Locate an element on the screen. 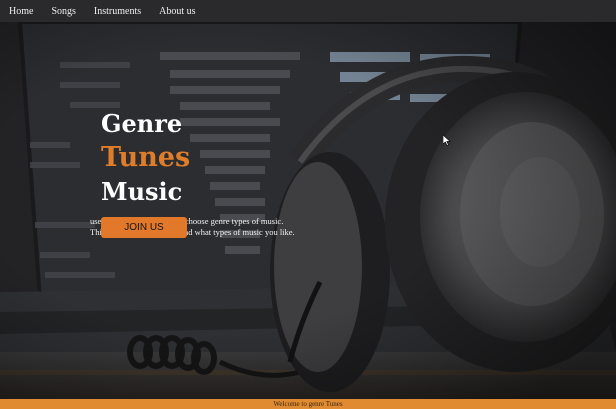 The image size is (616, 409). title-music: Music is located at coordinates (142, 191).